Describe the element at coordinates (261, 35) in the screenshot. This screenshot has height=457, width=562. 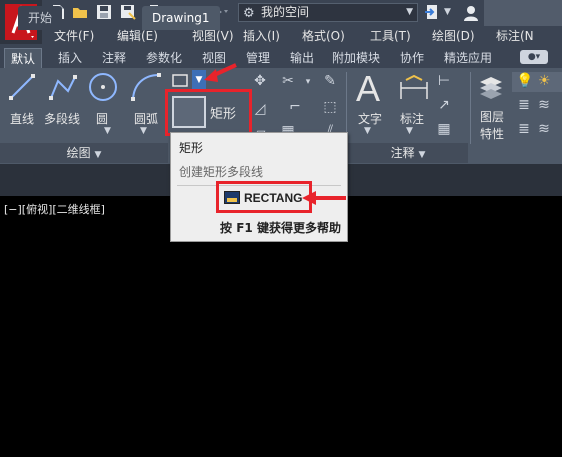
I see `menu-insert: 插入(I)` at that location.